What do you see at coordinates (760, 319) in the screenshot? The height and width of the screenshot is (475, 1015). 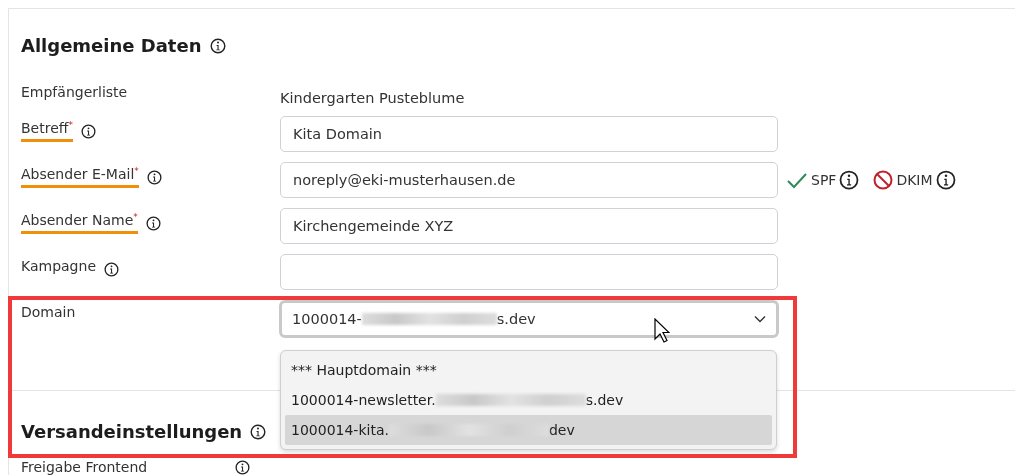 I see `chevron-down-icon` at bounding box center [760, 319].